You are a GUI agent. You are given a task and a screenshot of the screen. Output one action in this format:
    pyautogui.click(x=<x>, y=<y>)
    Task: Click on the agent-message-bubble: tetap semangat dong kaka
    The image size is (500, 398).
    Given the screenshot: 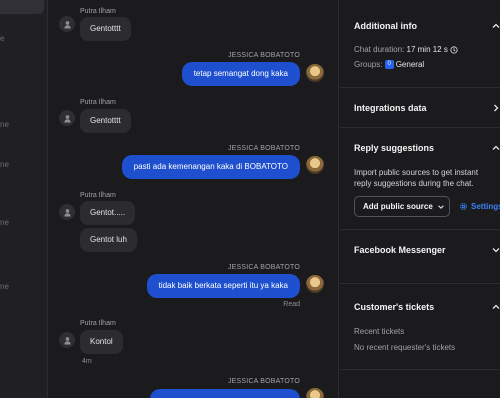 What is the action you would take?
    pyautogui.click(x=240, y=74)
    